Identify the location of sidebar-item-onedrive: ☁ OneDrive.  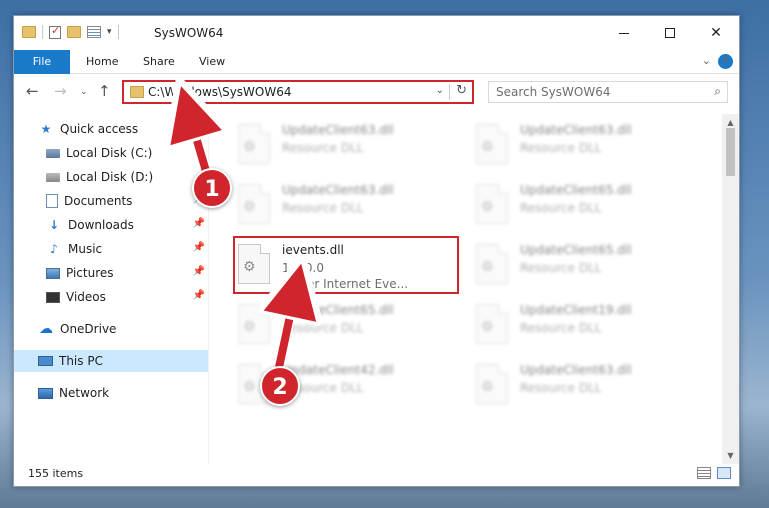
(111, 329).